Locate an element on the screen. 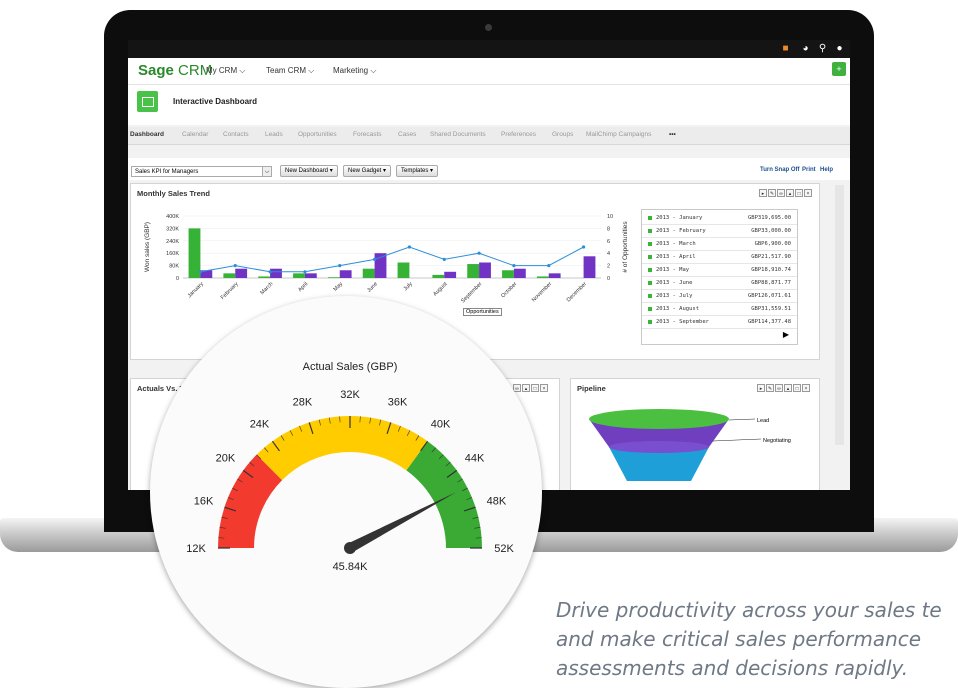 The height and width of the screenshot is (688, 958). print-link: Print is located at coordinates (809, 170).